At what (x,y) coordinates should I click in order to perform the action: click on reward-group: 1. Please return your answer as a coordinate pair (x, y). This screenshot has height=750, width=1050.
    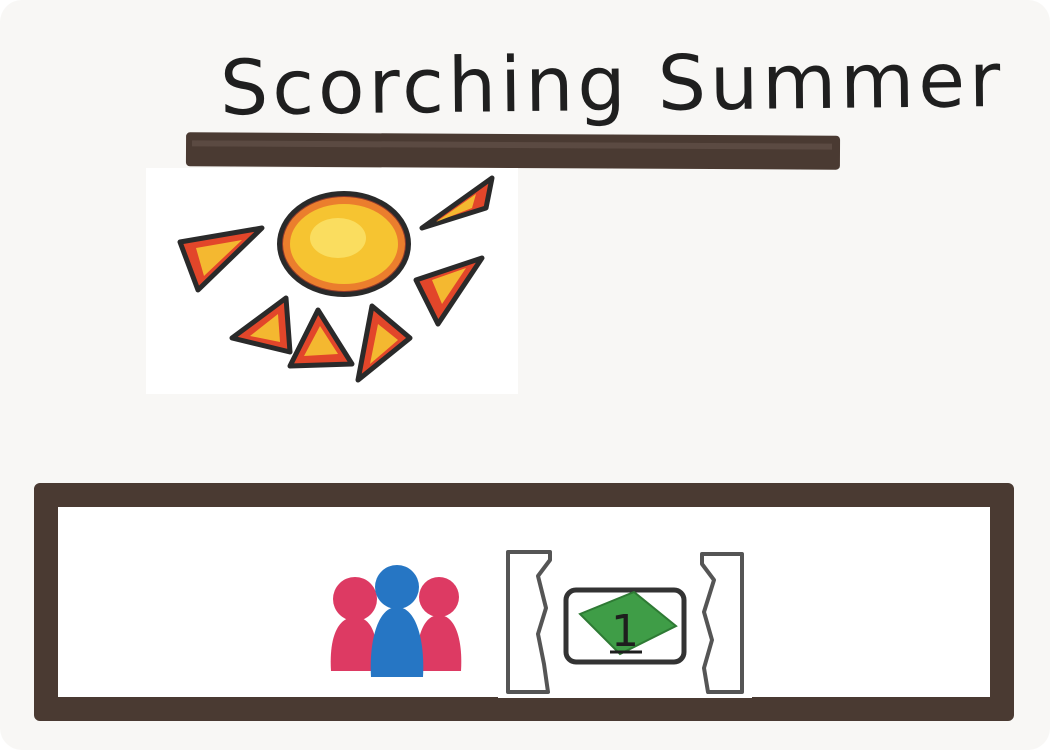
    Looking at the image, I should click on (625, 622).